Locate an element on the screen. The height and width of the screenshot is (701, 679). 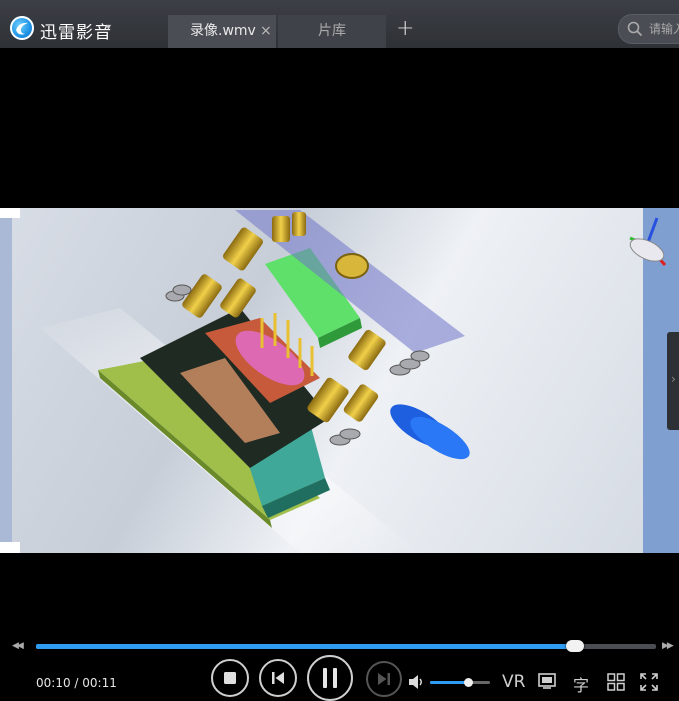
title-bar: 迅雷影音 ▾ 录像.wmv × 片库 + is located at coordinates (339, 24).